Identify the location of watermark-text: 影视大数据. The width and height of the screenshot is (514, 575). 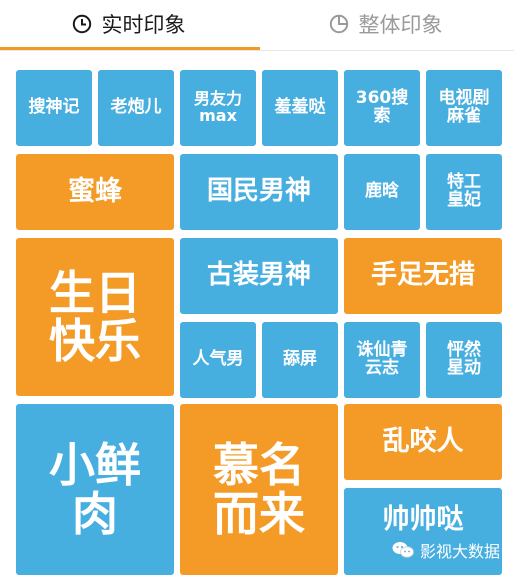
(460, 551).